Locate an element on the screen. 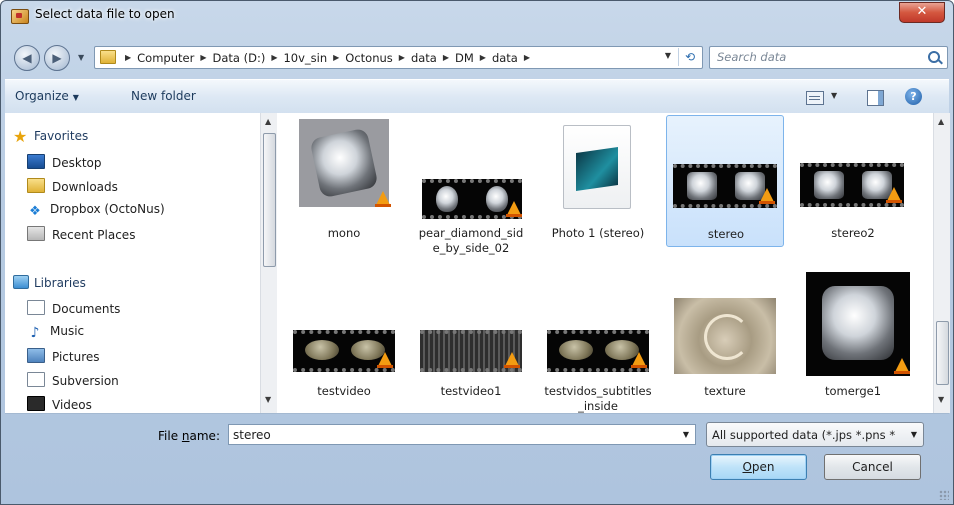 This screenshot has height=505, width=954. breadcrumb-item: Data (D:) is located at coordinates (238, 58).